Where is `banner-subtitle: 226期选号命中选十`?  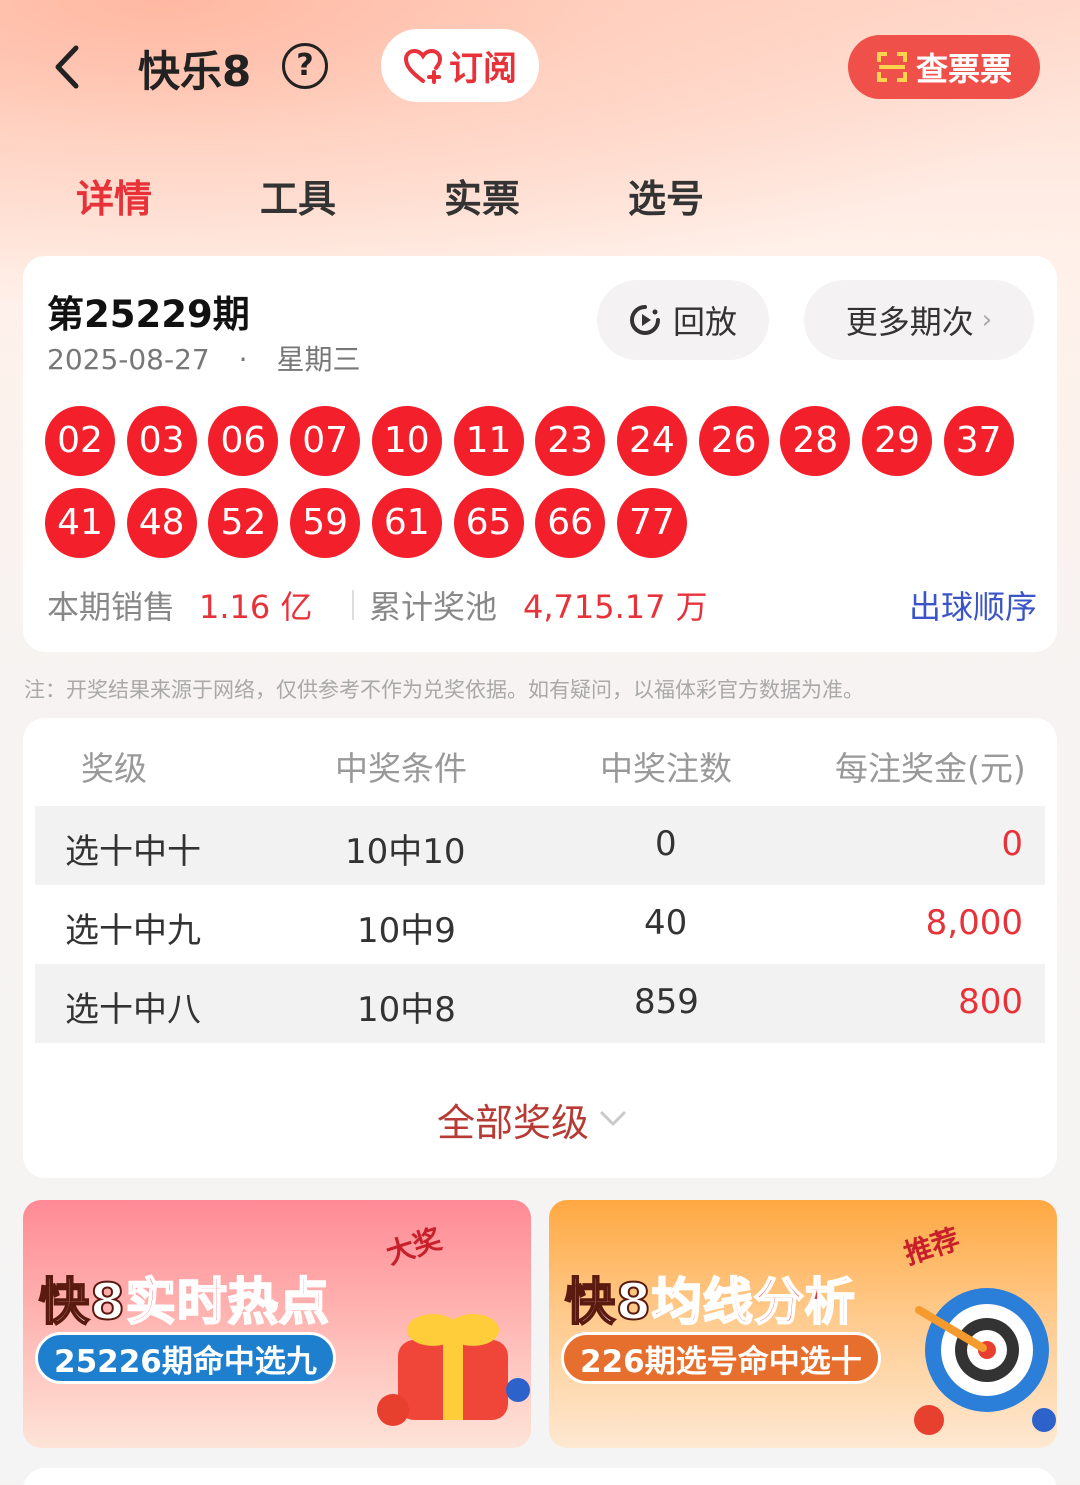
banner-subtitle: 226期选号命中选十 is located at coordinates (721, 1358).